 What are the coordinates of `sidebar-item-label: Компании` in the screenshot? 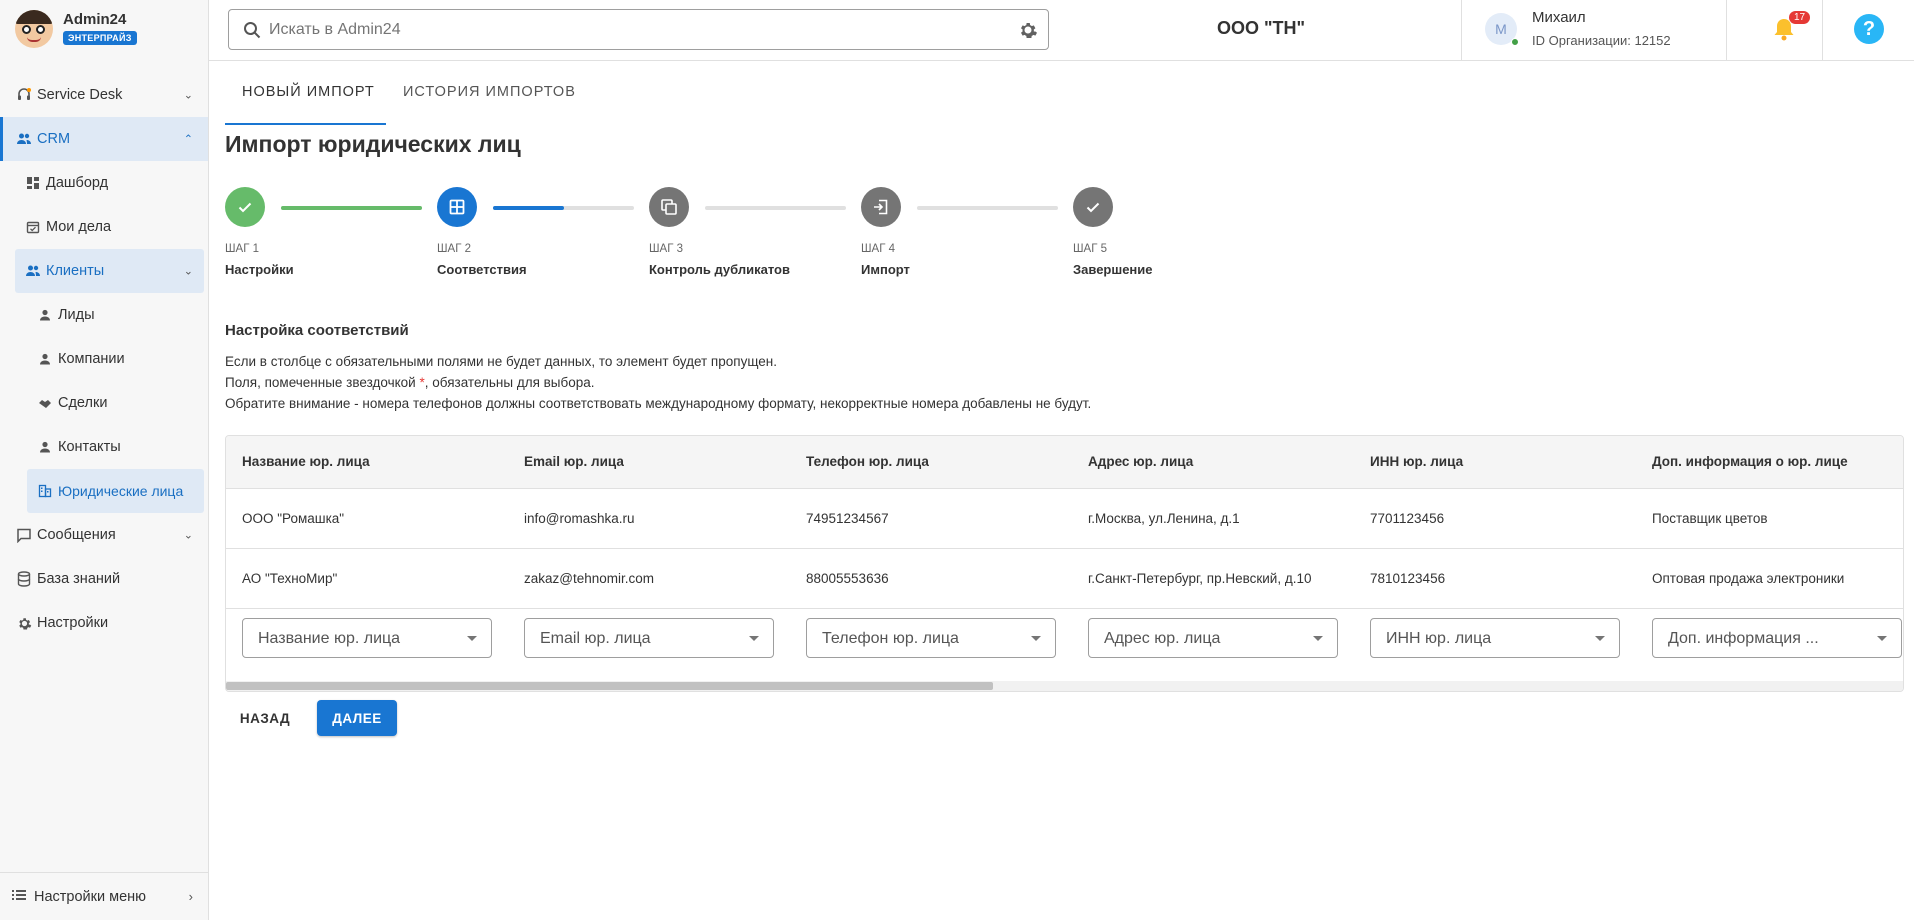 It's located at (91, 359).